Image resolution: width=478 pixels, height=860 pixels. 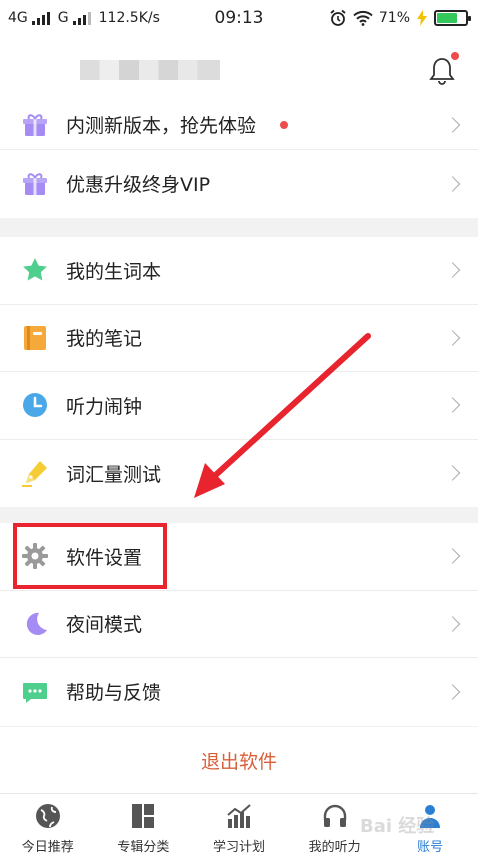 I want to click on notification-dot, so click(x=455, y=56).